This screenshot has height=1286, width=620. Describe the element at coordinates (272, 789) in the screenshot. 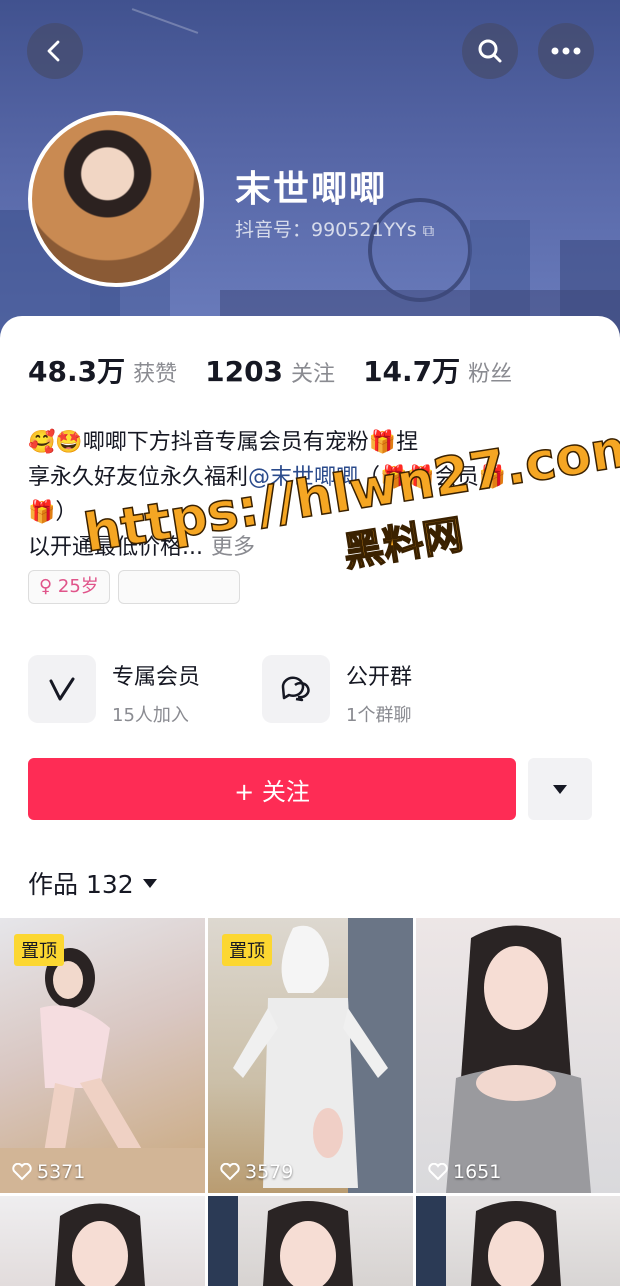

I see `follow-button: + 关注` at that location.